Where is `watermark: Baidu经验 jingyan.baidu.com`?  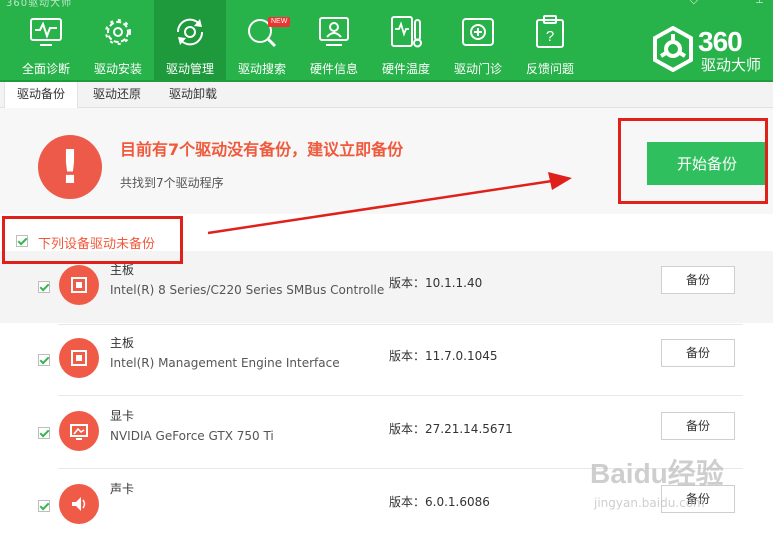 watermark: Baidu经验 jingyan.baidu.com is located at coordinates (657, 481).